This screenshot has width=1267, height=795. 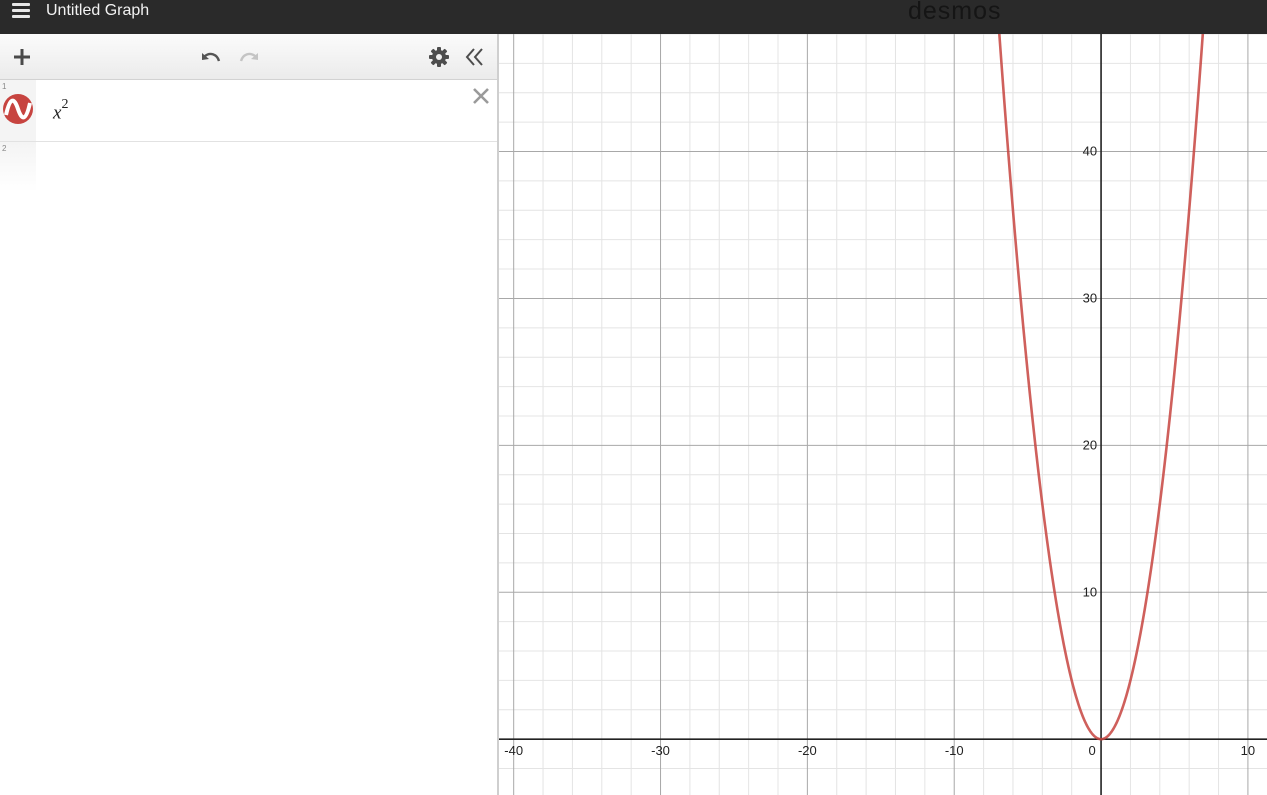 I want to click on collapse-list-button, so click(x=475, y=57).